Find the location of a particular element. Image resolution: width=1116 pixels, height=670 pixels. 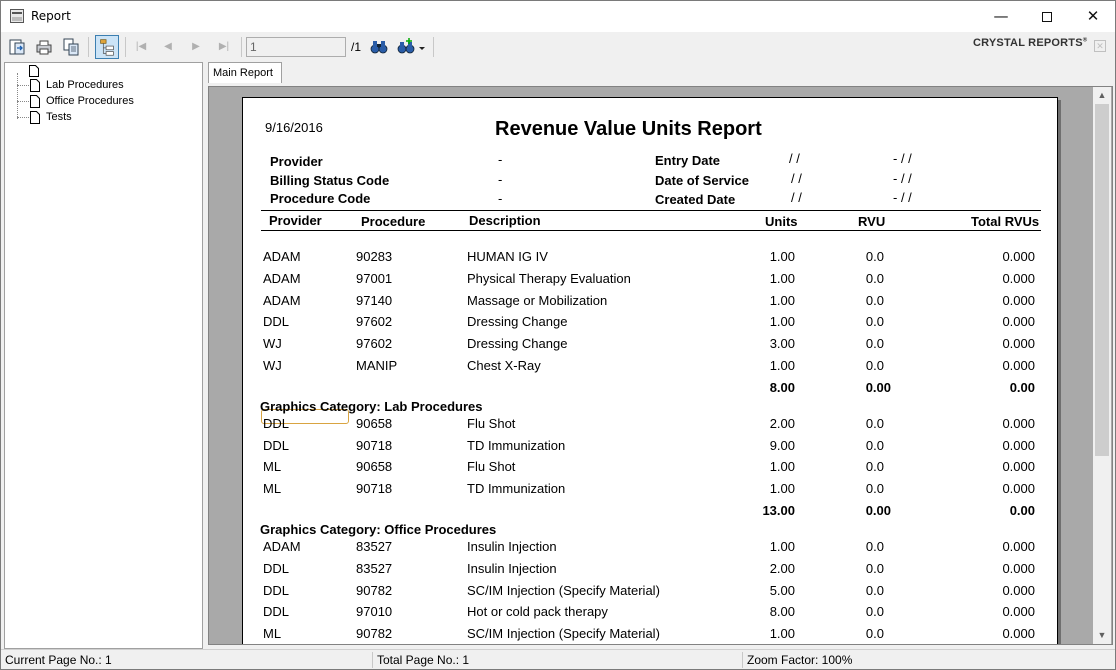

billing-status-label: Billing Status Code is located at coordinates (330, 180).